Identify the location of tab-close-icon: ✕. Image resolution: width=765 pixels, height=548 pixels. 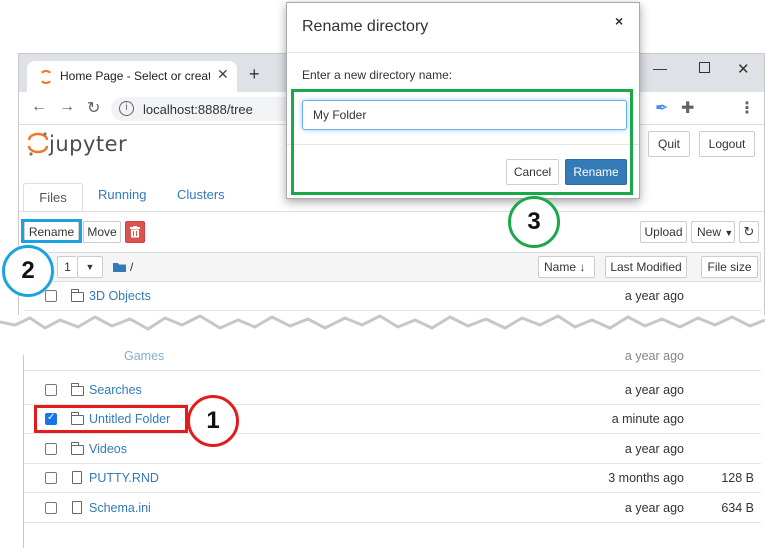
(223, 74).